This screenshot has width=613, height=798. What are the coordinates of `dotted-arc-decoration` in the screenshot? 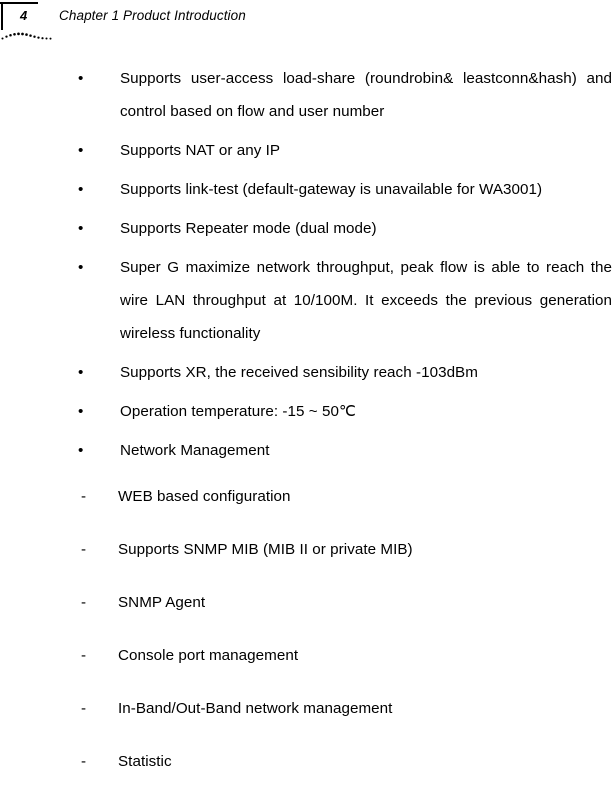 It's located at (26, 36).